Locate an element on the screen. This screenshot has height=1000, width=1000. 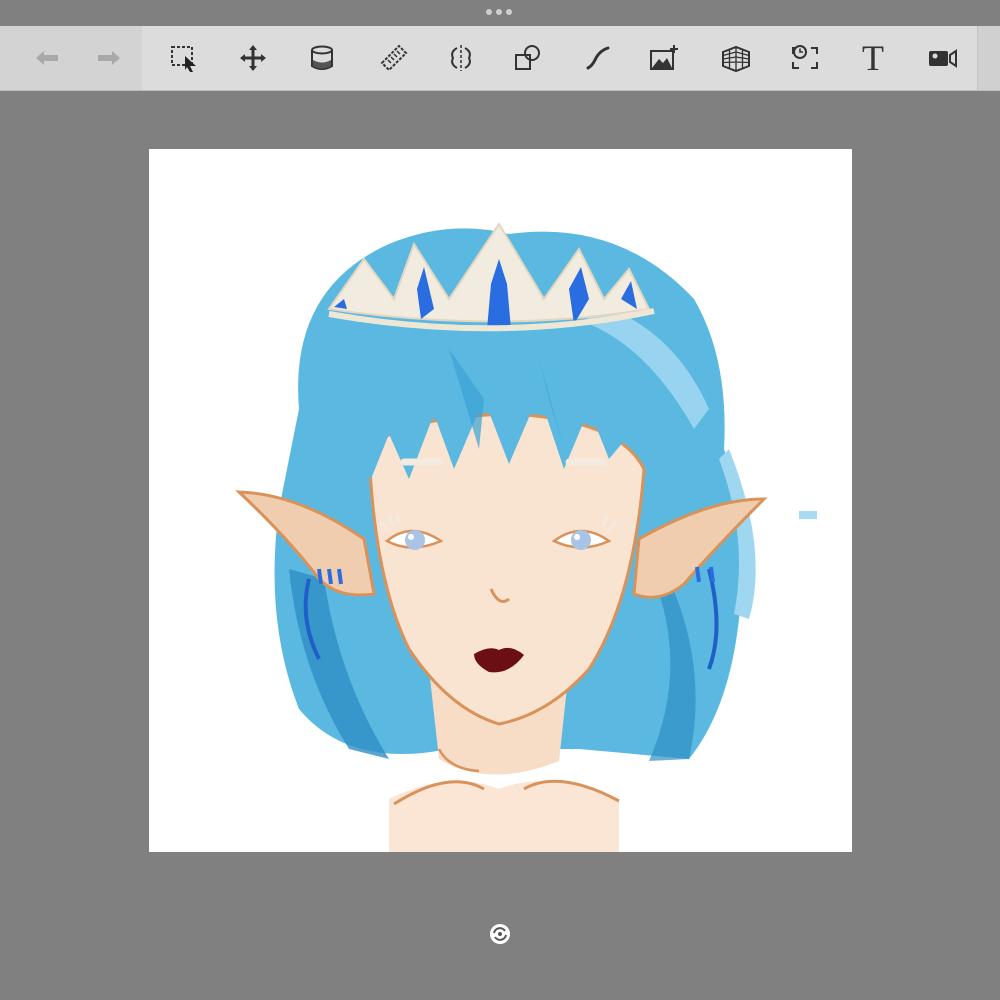
undo-icon is located at coordinates (48, 58).